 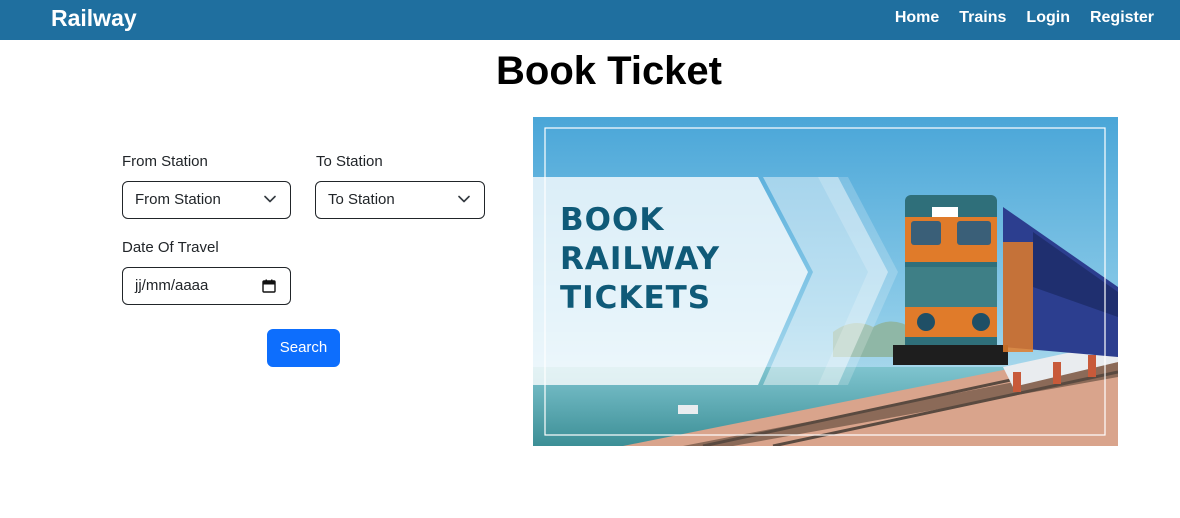 I want to click on calendar-icon, so click(x=269, y=286).